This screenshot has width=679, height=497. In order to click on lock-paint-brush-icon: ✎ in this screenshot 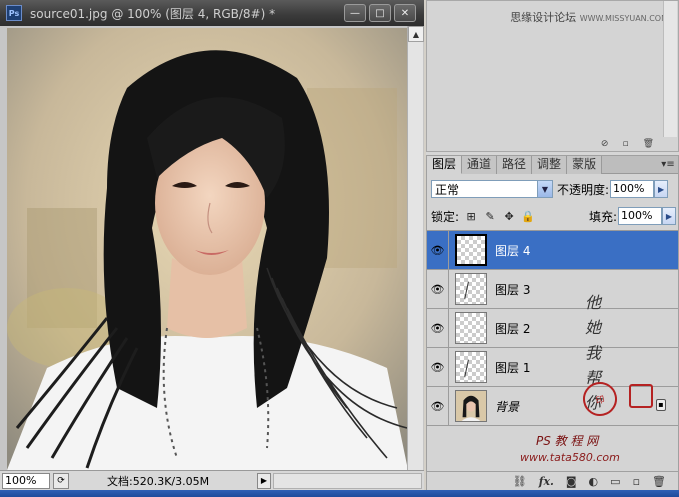, I will do `click(490, 216)`.